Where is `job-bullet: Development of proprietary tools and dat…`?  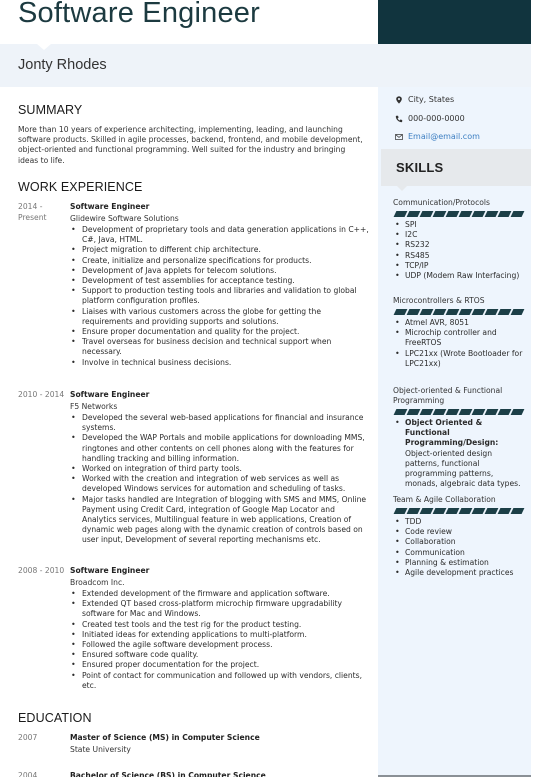 job-bullet: Development of proprietary tools and dat… is located at coordinates (220, 235).